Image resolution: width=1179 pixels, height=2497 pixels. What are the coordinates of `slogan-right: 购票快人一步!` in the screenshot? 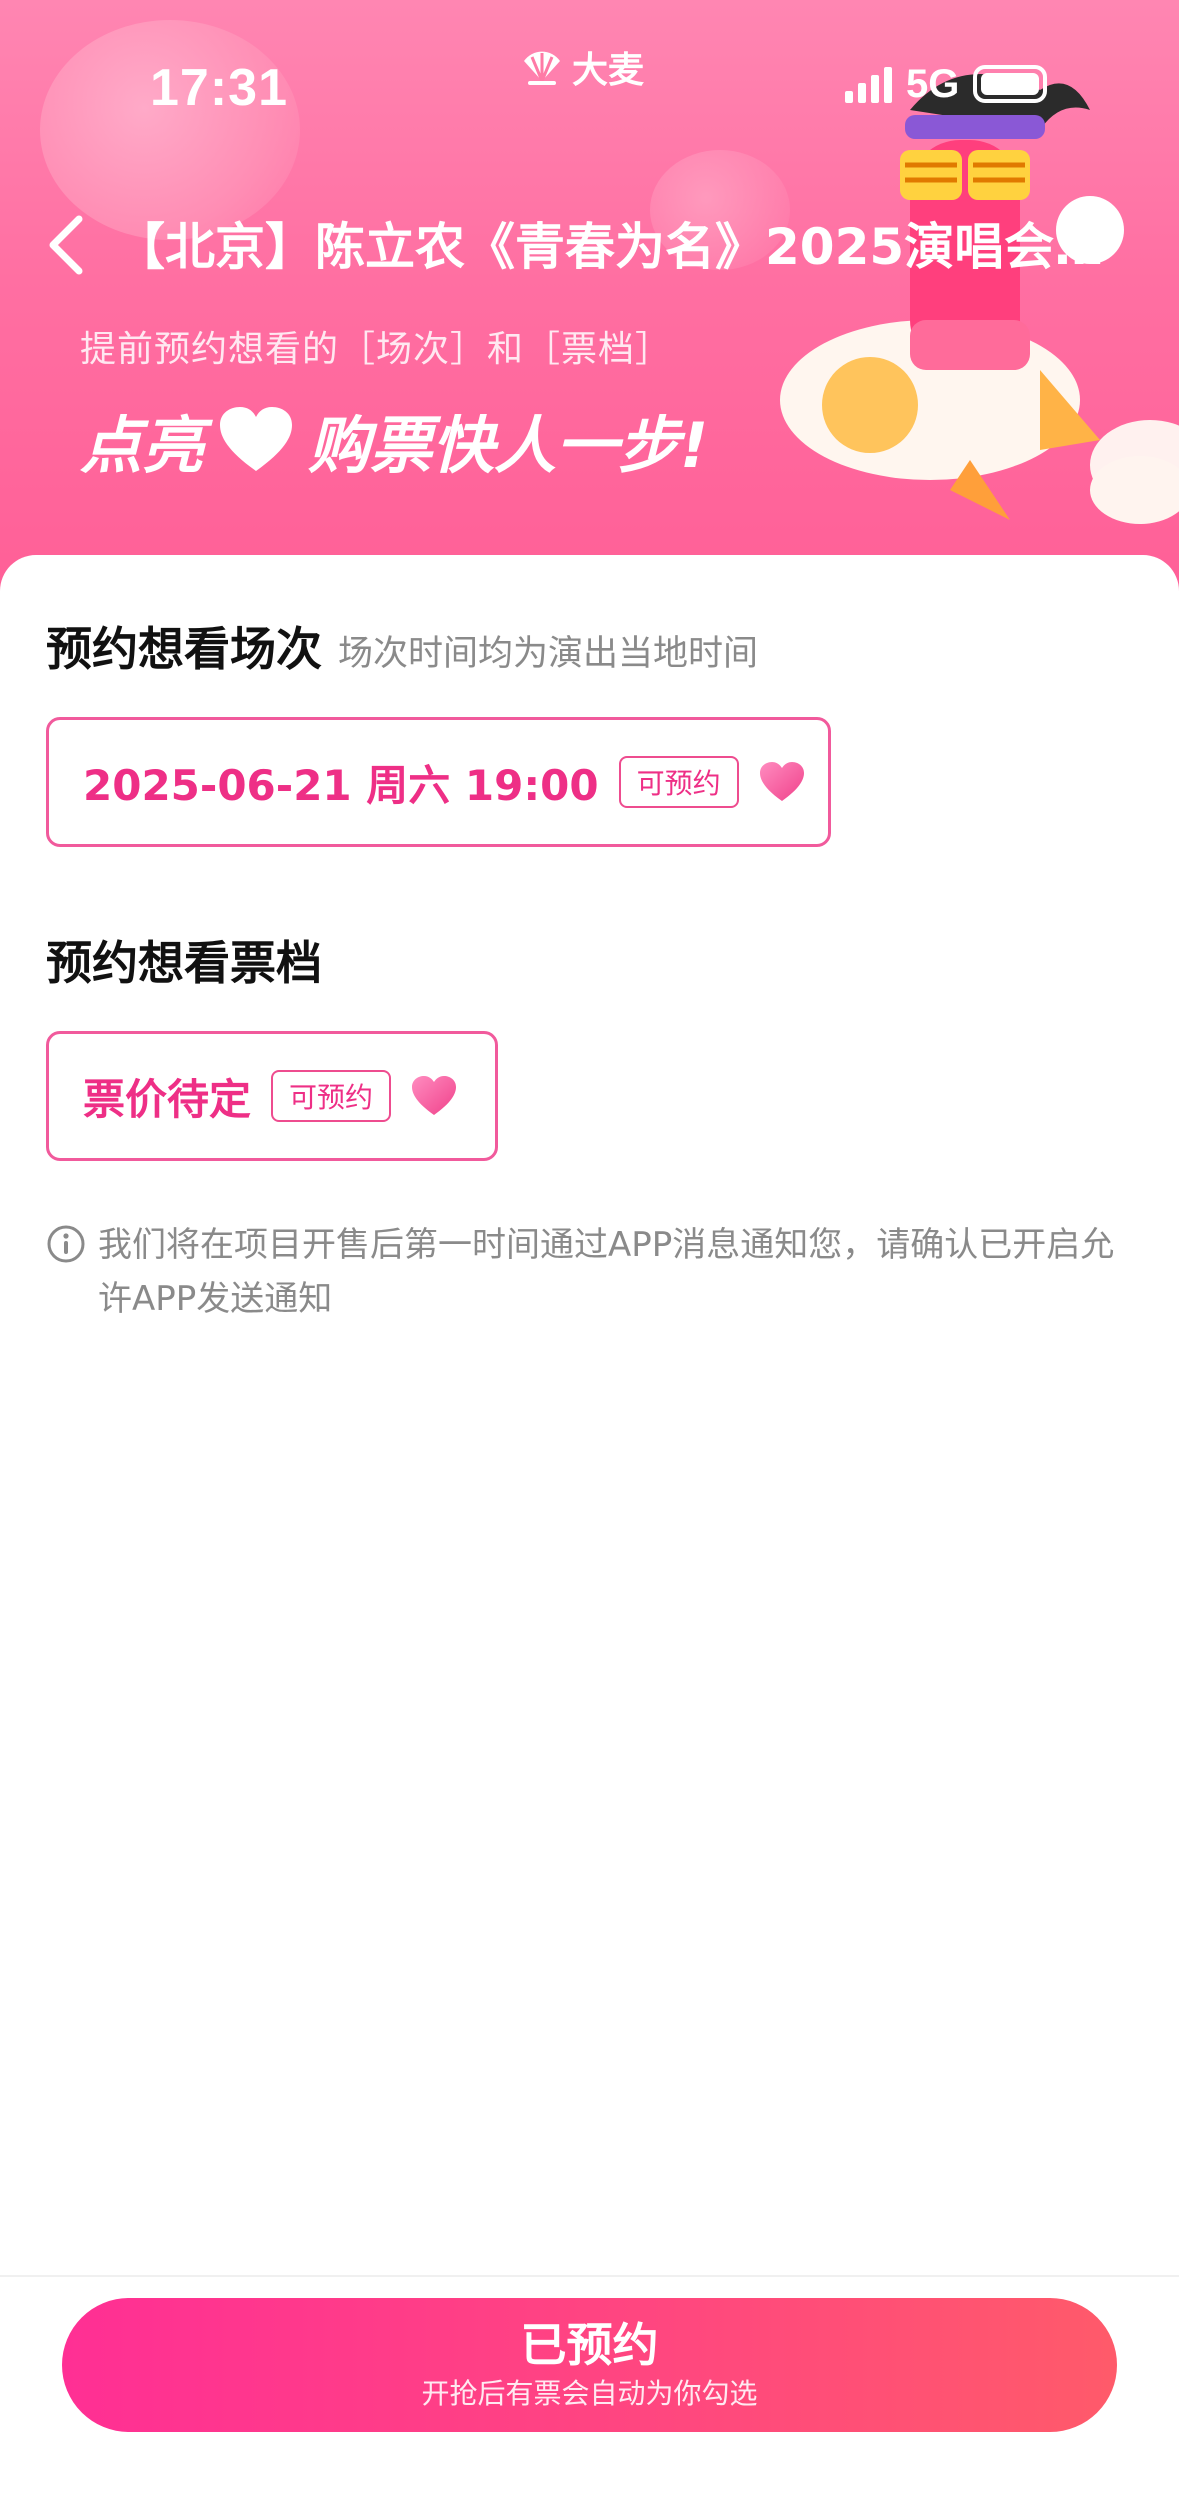 It's located at (508, 445).